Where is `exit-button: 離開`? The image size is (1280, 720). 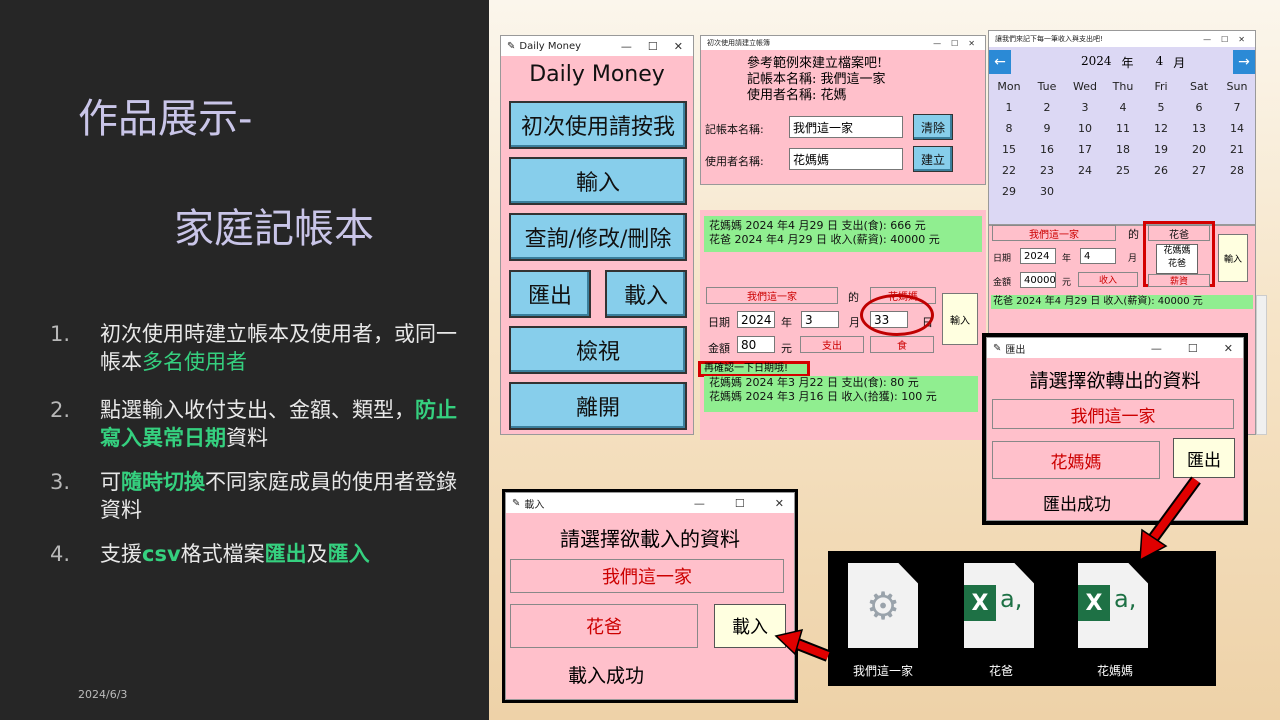
exit-button: 離開 is located at coordinates (598, 406).